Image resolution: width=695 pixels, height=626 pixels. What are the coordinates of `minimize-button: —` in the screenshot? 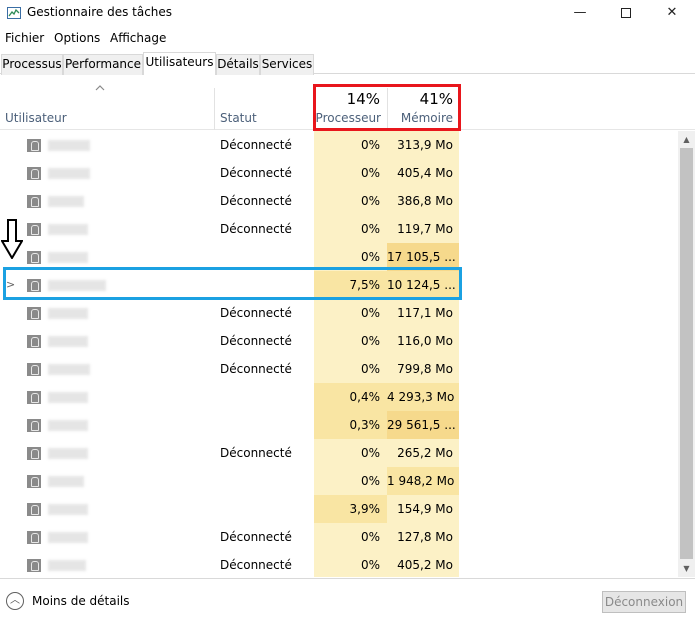 It's located at (580, 14).